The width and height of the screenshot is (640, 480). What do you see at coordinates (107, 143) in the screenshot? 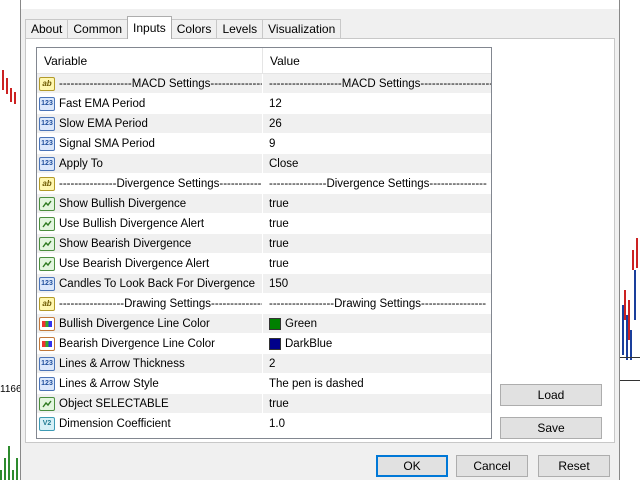
I see `variable-label: Signal SMA Period` at bounding box center [107, 143].